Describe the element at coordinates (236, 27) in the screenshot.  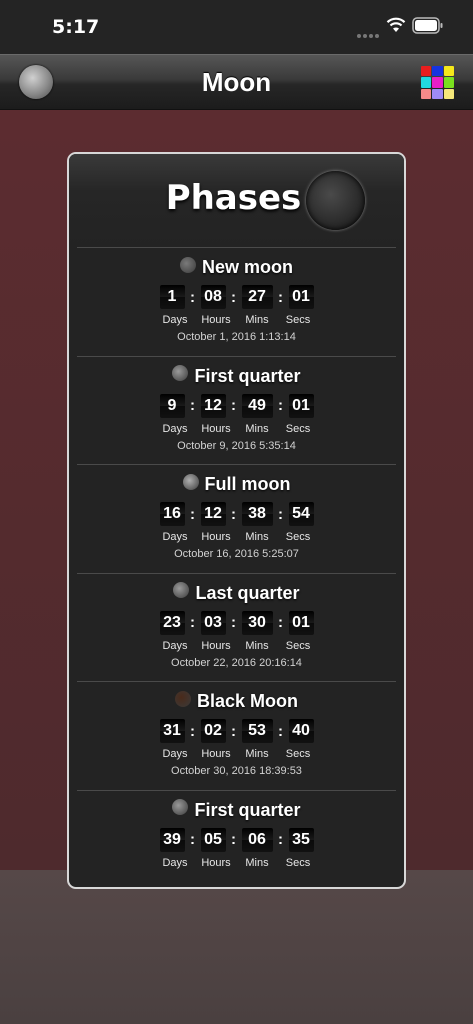
I see `status-bar: 5:17` at that location.